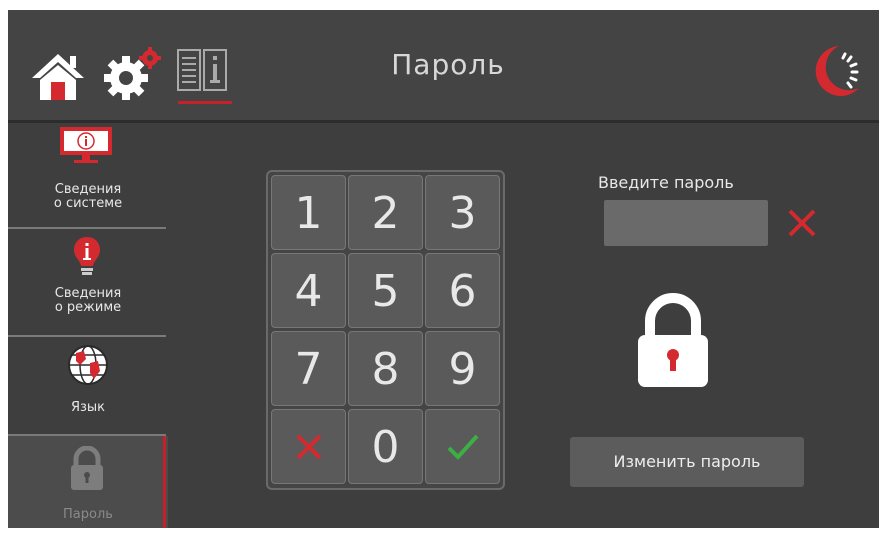 Image resolution: width=883 pixels, height=533 pixels. What do you see at coordinates (87, 468) in the screenshot?
I see `lock-icon` at bounding box center [87, 468].